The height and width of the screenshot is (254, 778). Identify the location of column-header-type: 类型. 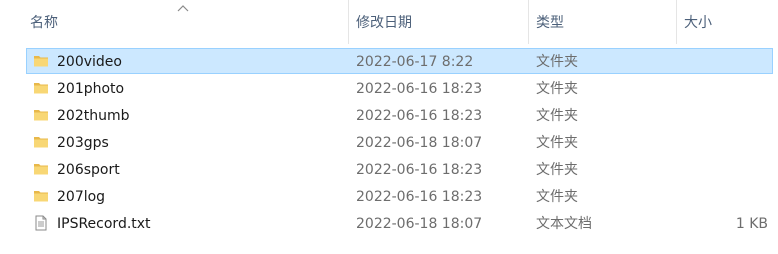
(602, 22).